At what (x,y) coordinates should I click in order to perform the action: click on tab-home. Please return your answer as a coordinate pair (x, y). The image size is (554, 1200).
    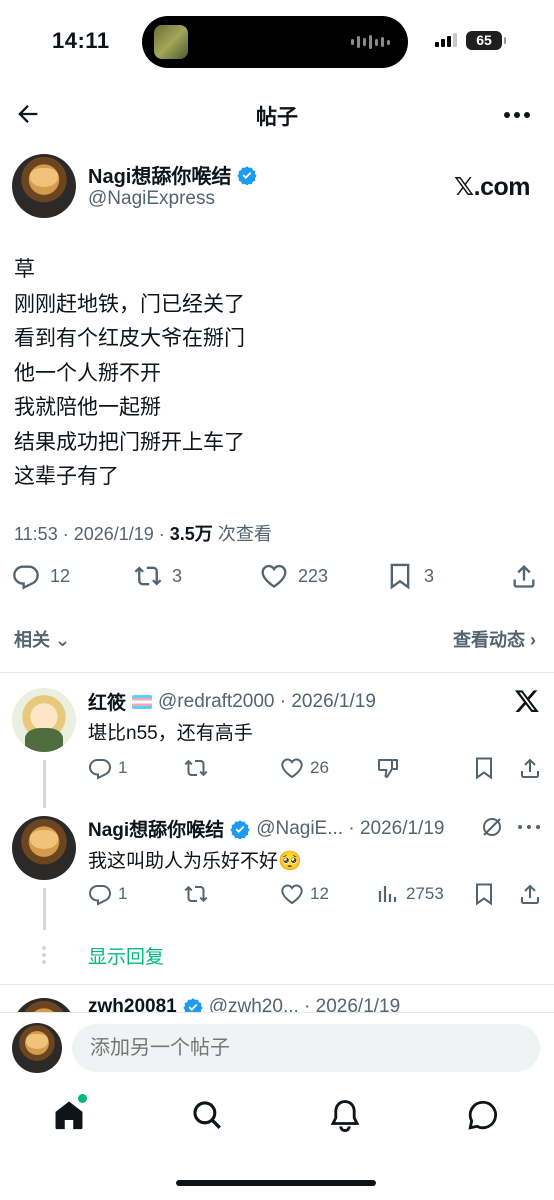
    Looking at the image, I should click on (69, 1113).